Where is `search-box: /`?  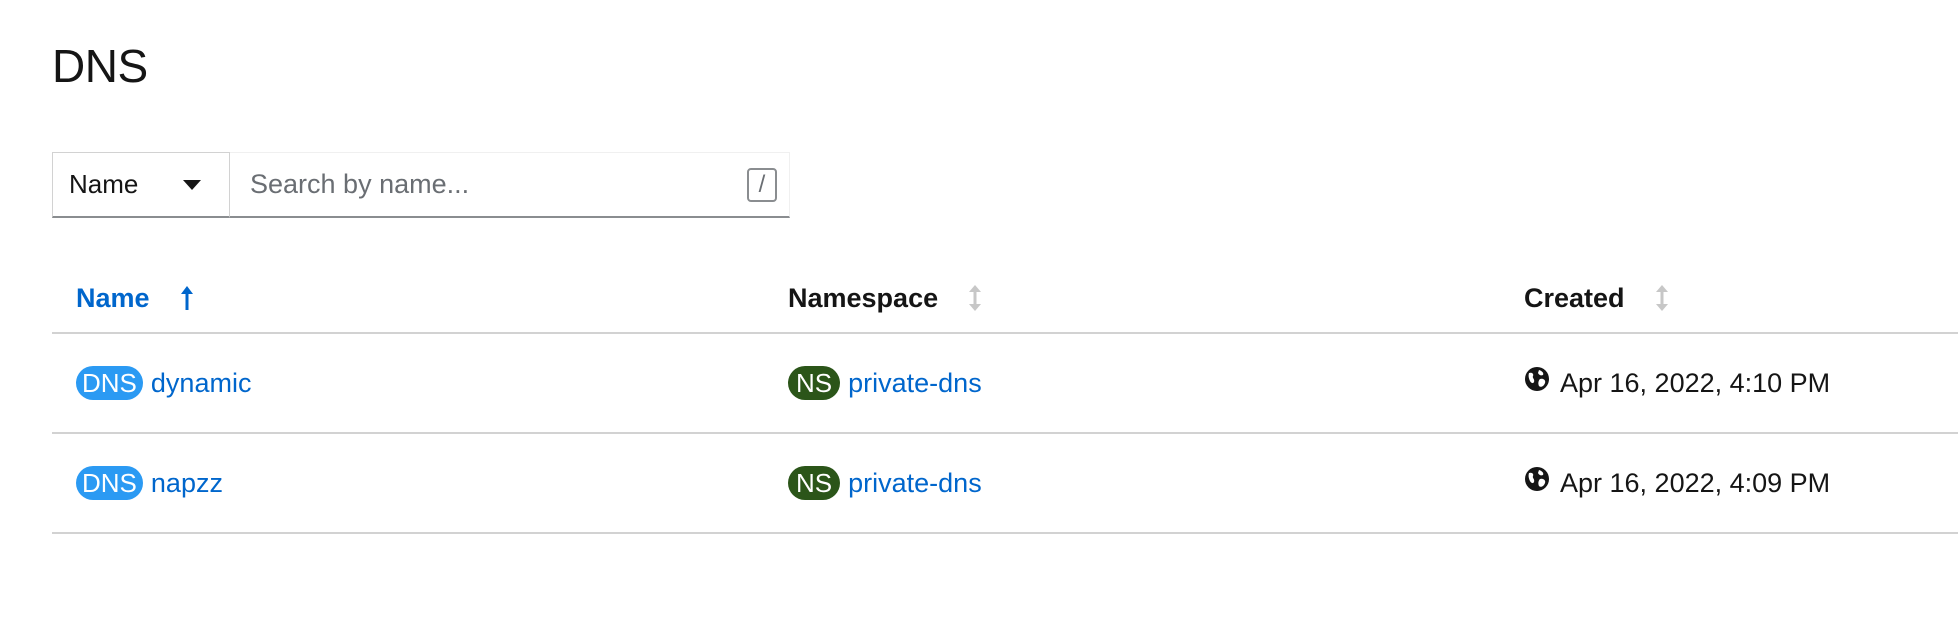
search-box: / is located at coordinates (510, 185).